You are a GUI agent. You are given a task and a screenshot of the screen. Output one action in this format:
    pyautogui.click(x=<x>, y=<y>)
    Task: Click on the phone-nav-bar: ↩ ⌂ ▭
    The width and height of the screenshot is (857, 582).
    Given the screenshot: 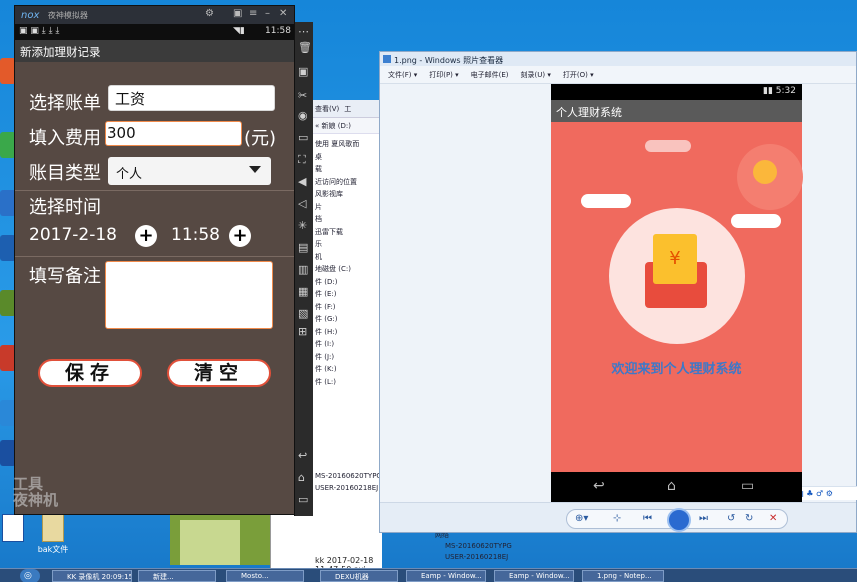 What is the action you would take?
    pyautogui.click(x=676, y=487)
    